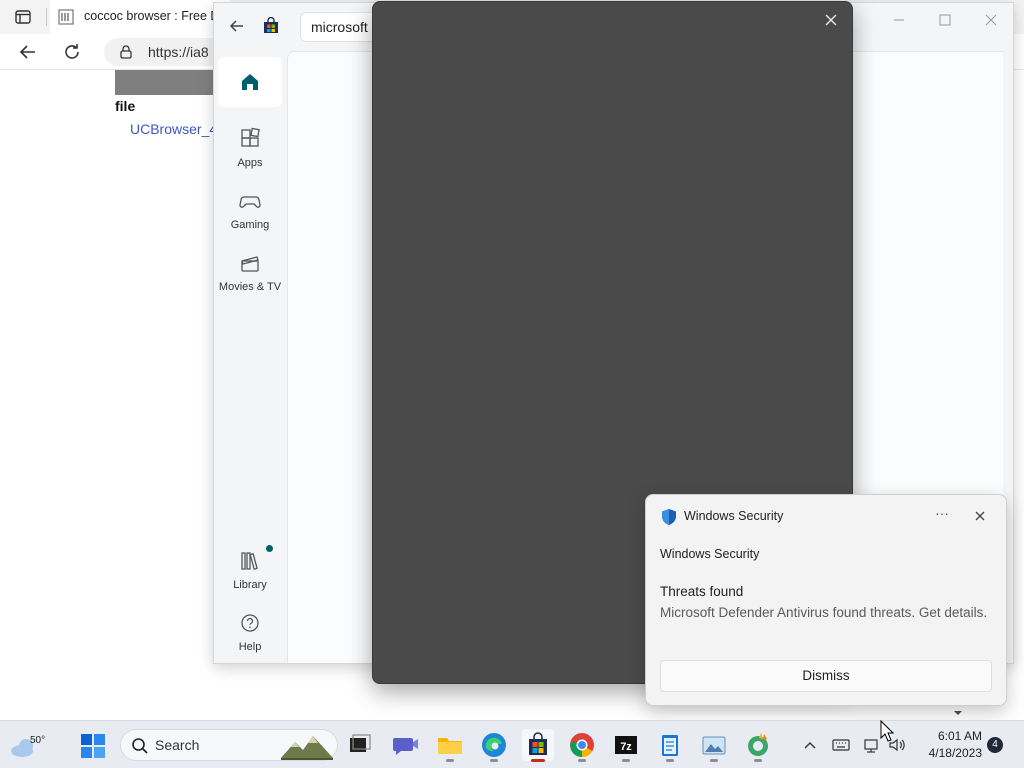 The image size is (1024, 768). Describe the element at coordinates (950, 753) in the screenshot. I see `clock-date: 4/18/2023` at that location.